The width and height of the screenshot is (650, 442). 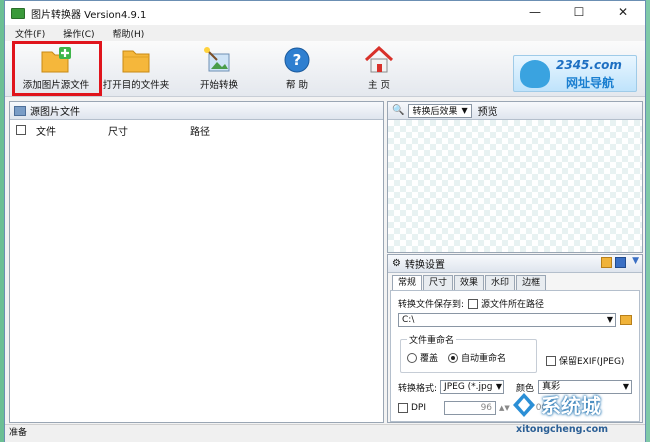 What do you see at coordinates (484, 359) in the screenshot?
I see `auto-rename-label: 自动重命名` at bounding box center [484, 359].